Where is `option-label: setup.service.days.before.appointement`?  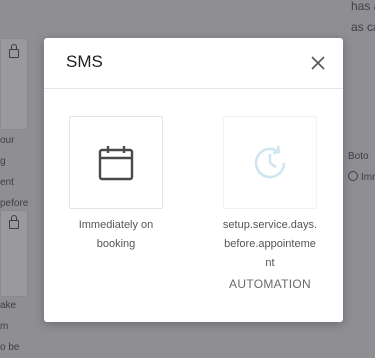
option-label: setup.service.days.before.appointement is located at coordinates (270, 244).